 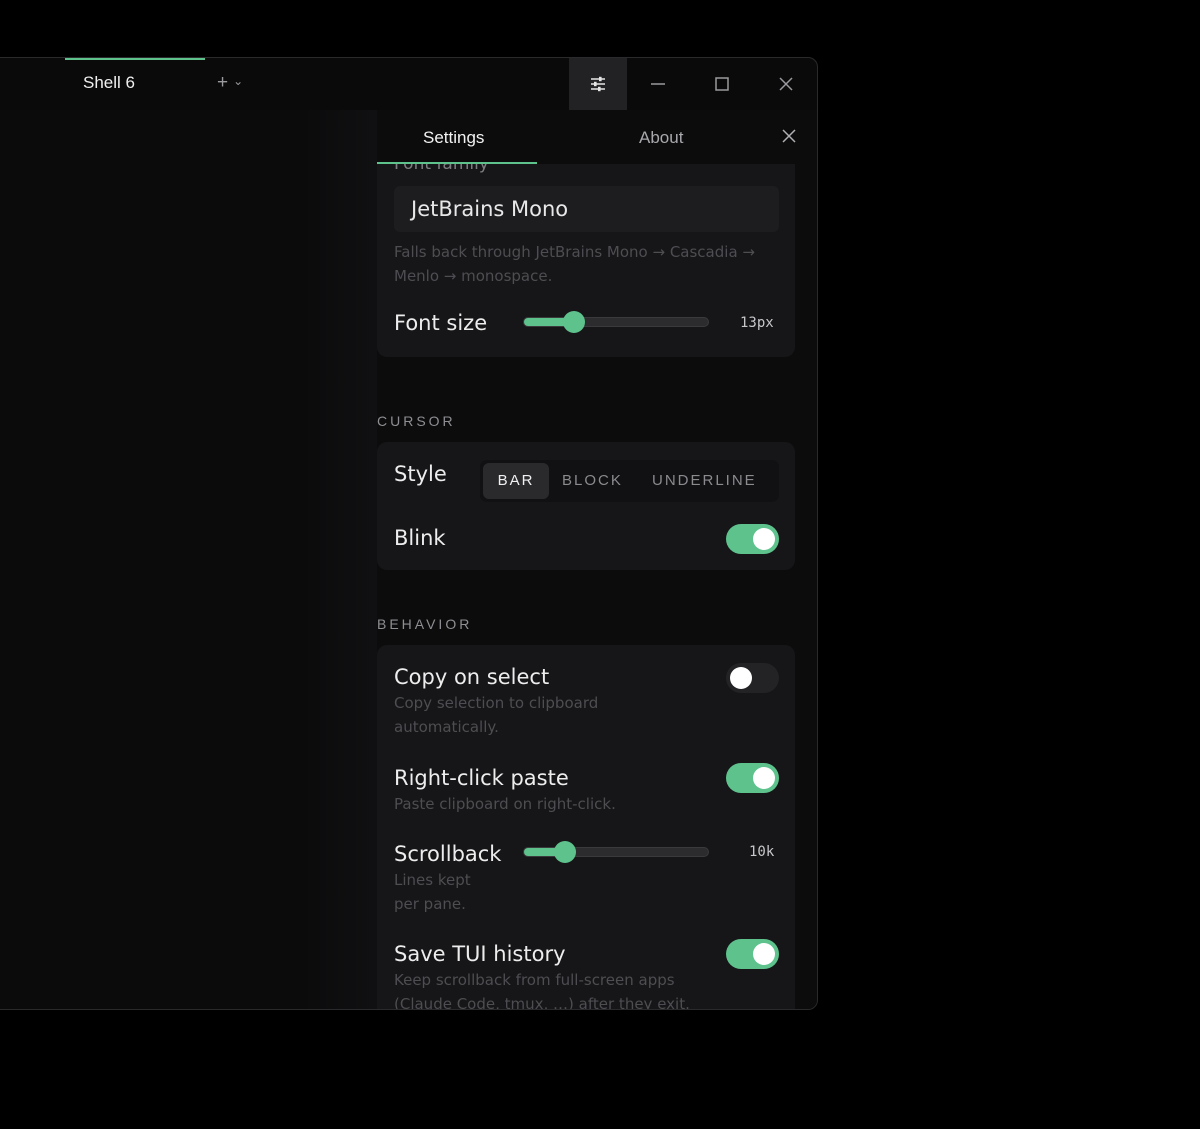 What do you see at coordinates (592, 481) in the screenshot?
I see `cursor-style-block: BLOCK` at bounding box center [592, 481].